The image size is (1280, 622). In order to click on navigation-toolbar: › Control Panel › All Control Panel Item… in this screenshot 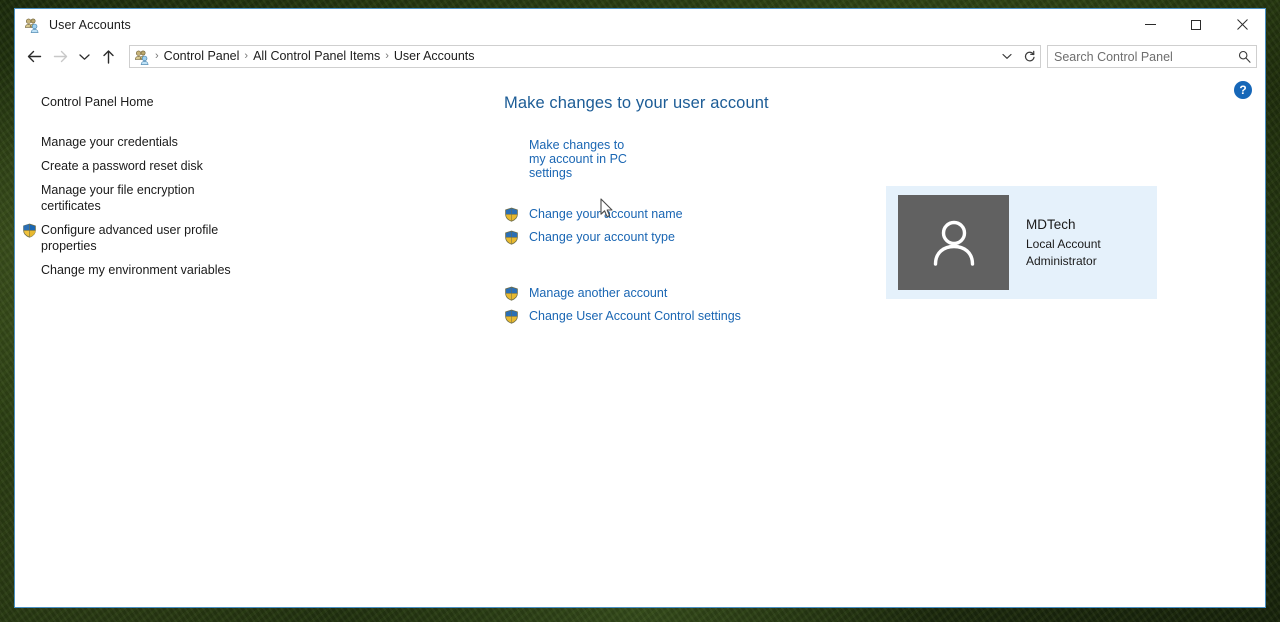, I will do `click(640, 56)`.